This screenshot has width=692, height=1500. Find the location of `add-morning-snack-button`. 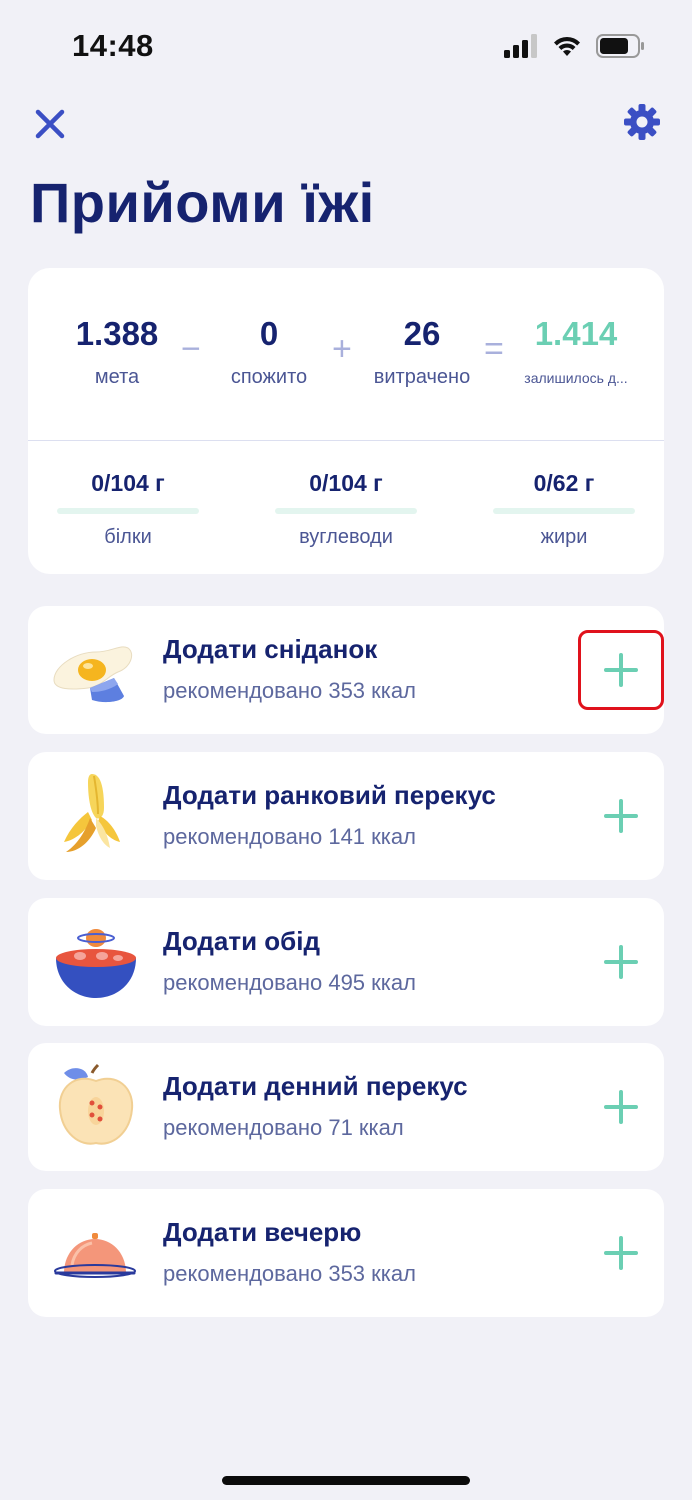

add-morning-snack-button is located at coordinates (621, 816).